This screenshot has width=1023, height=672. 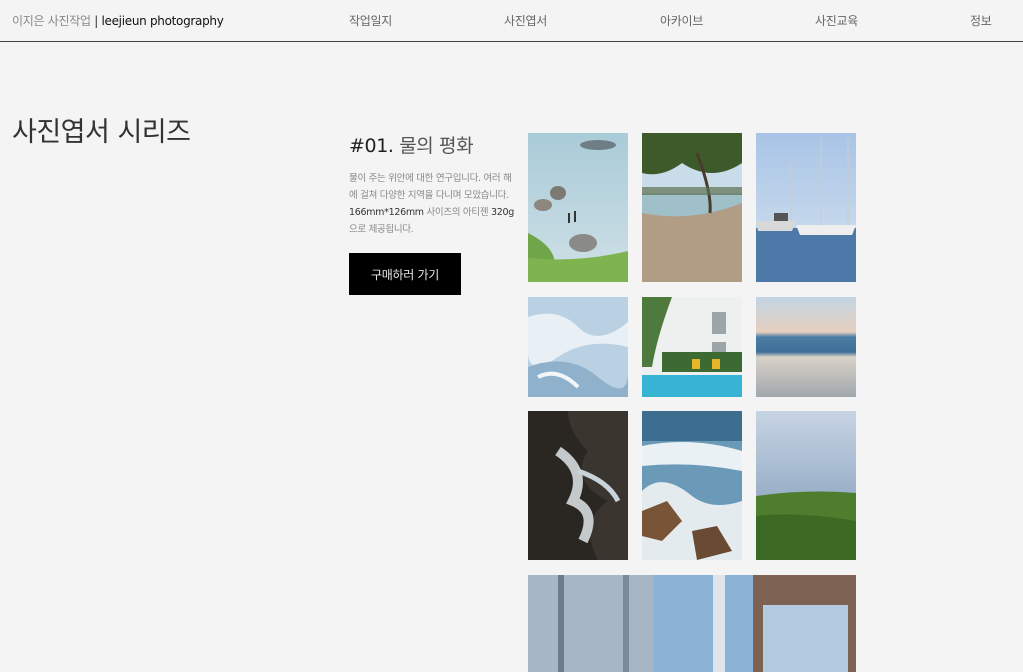 I want to click on photo-crashing-wave, so click(x=692, y=485).